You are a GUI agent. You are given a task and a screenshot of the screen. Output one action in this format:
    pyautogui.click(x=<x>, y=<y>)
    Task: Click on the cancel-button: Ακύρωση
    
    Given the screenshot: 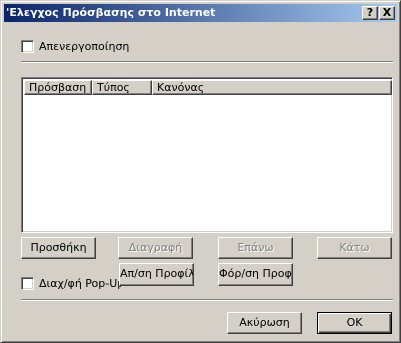 What is the action you would take?
    pyautogui.click(x=264, y=323)
    